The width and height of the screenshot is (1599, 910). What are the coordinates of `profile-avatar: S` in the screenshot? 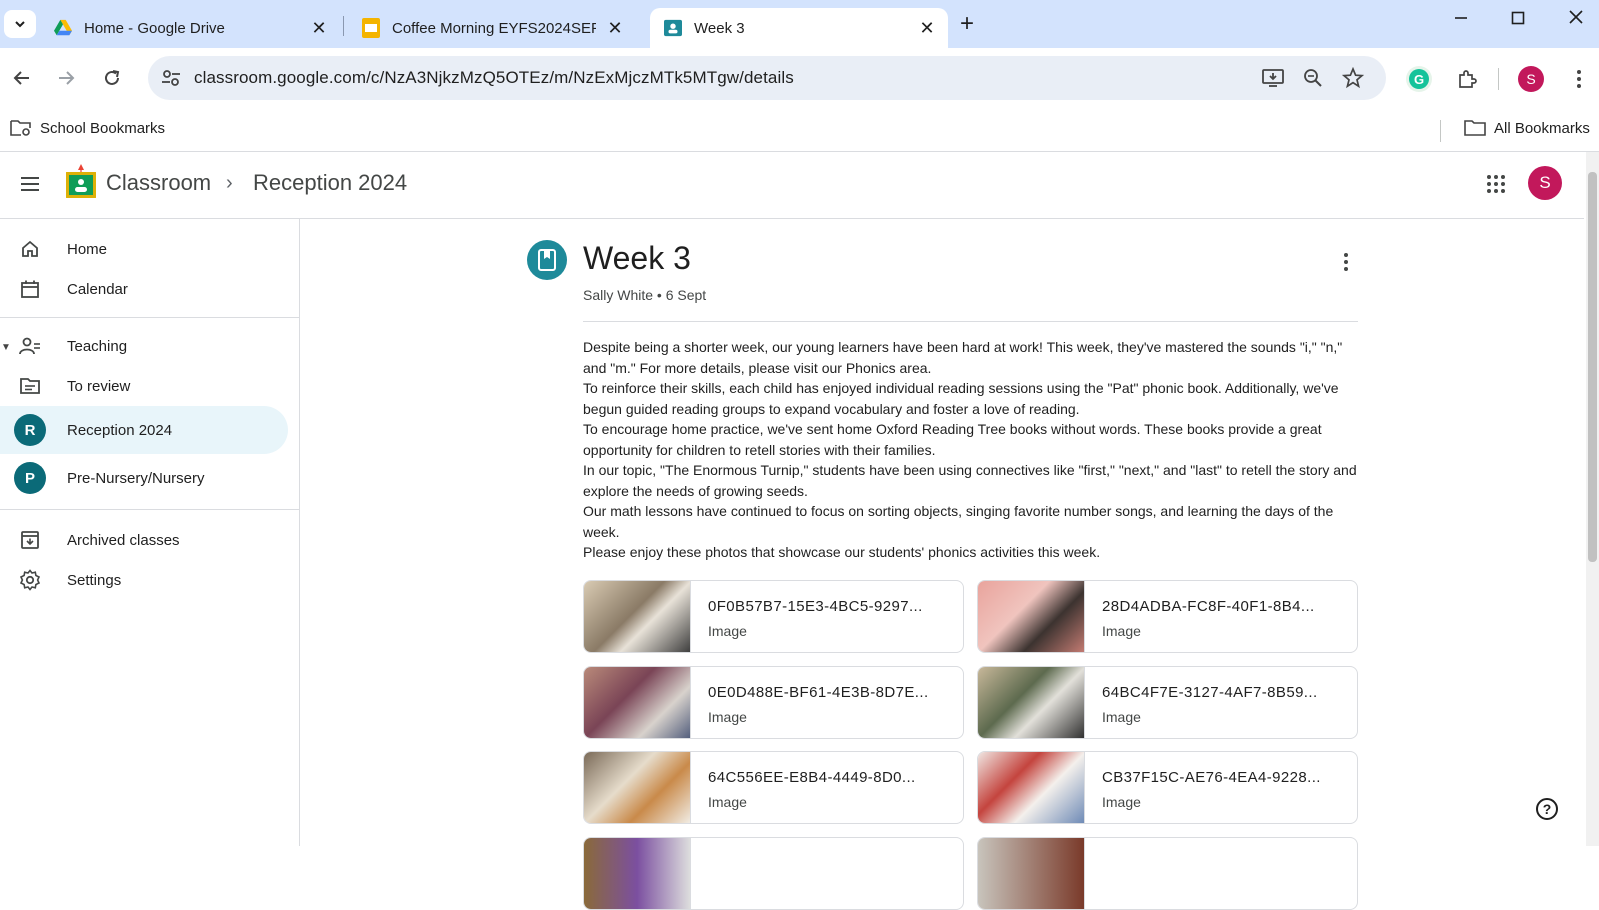 It's located at (1531, 79).